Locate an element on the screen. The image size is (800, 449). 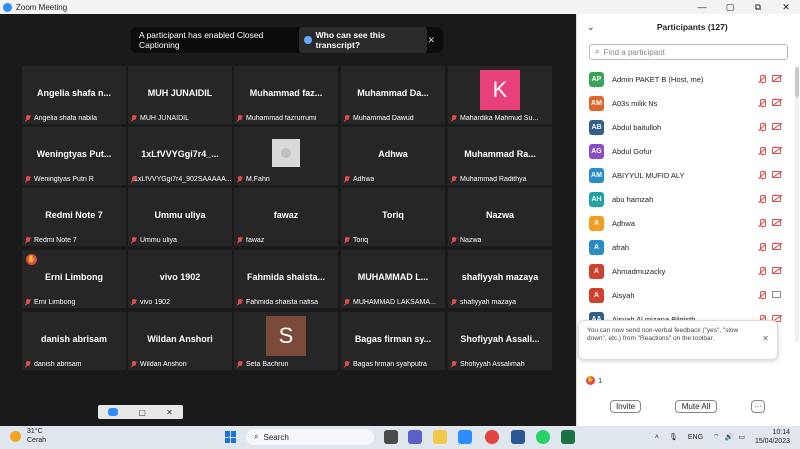
avatar: S is located at coordinates (286, 336).